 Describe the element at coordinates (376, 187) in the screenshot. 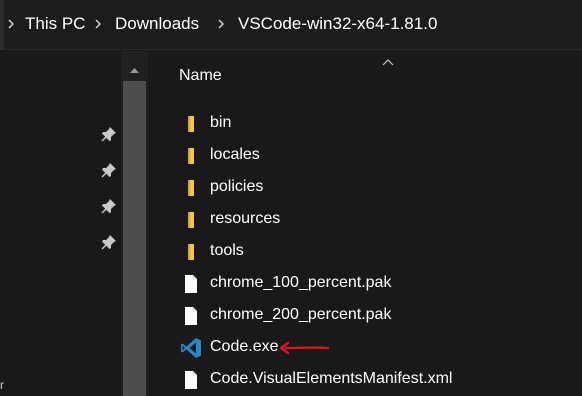

I see `list-item: policies` at that location.